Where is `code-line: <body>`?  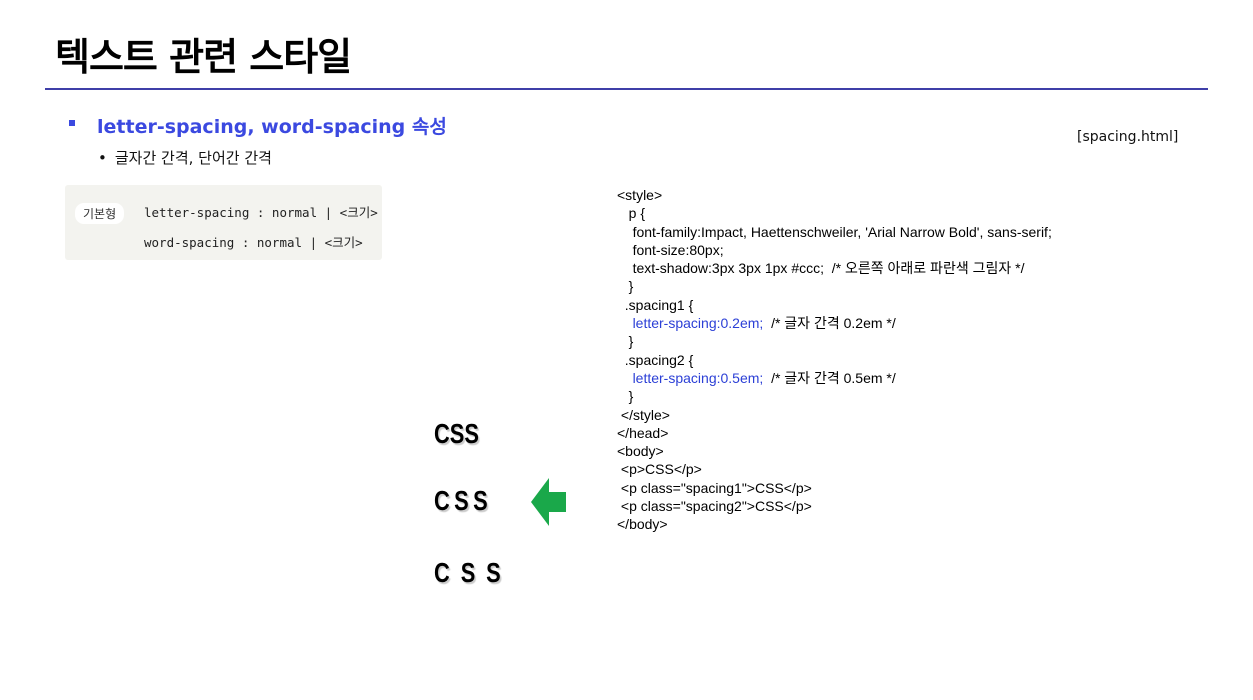
code-line: <body> is located at coordinates (834, 451).